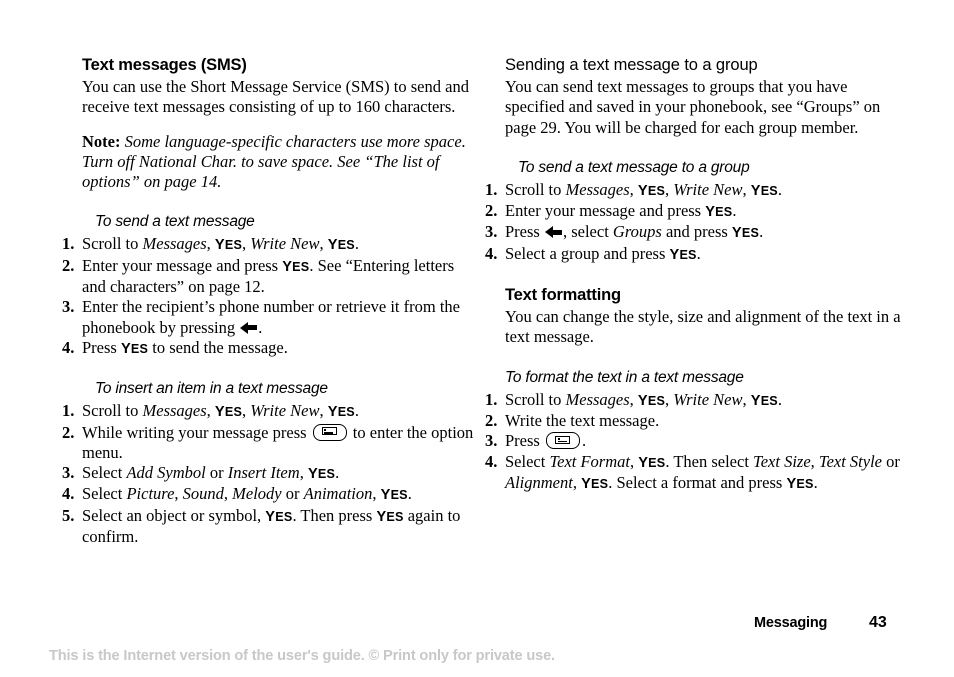 This screenshot has width=954, height=677. Describe the element at coordinates (263, 473) in the screenshot. I see `ui-term: Insert Item` at that location.